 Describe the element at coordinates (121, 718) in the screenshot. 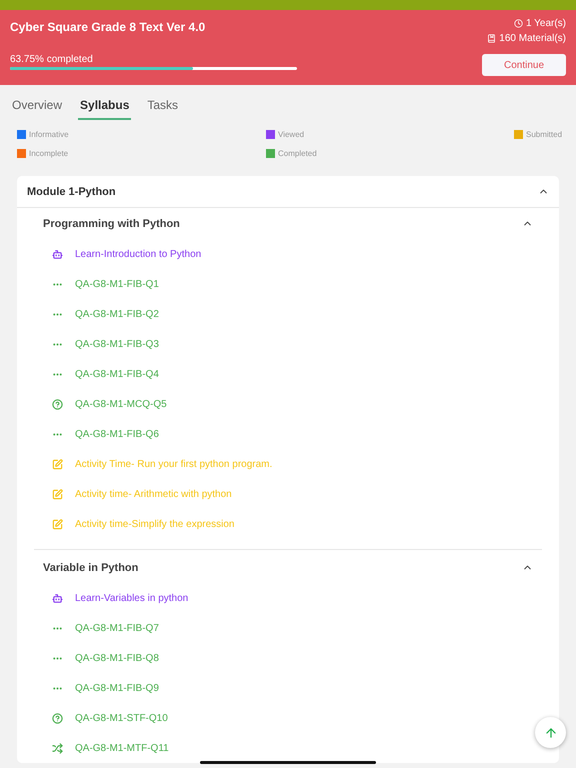

I see `lesson-link: QA-G8-M1-STF-Q10` at that location.